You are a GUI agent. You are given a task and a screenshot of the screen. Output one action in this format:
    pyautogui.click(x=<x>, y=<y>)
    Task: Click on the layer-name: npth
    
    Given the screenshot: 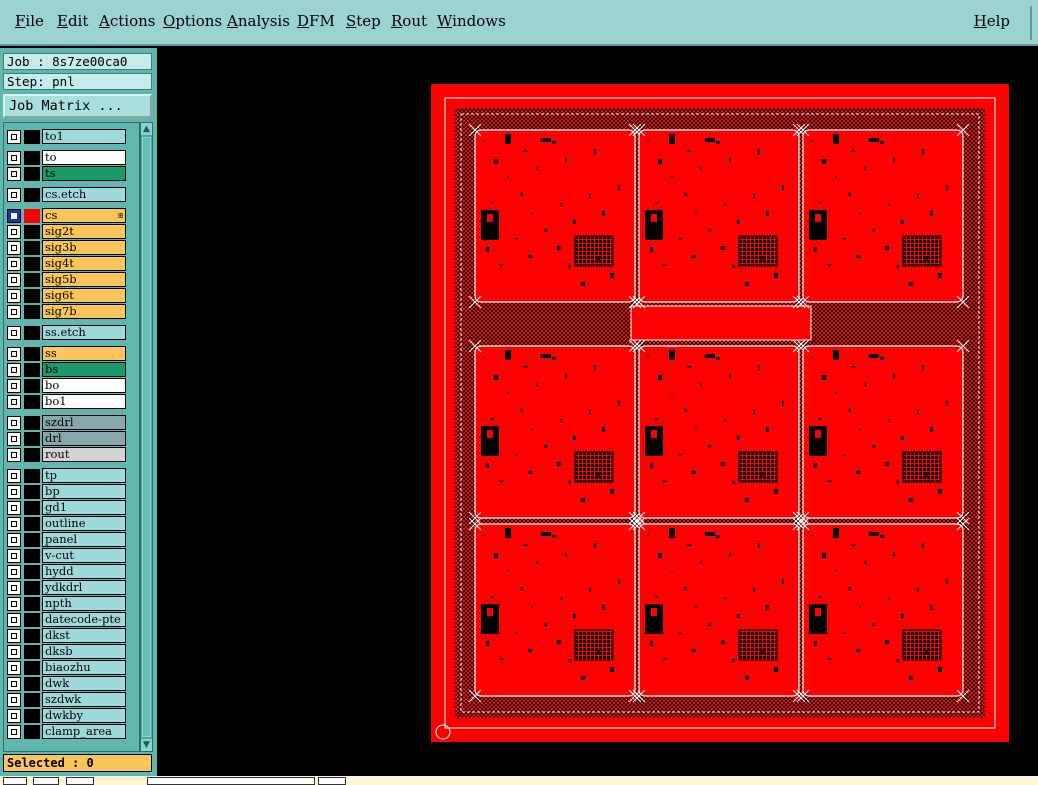 What is the action you would take?
    pyautogui.click(x=84, y=603)
    